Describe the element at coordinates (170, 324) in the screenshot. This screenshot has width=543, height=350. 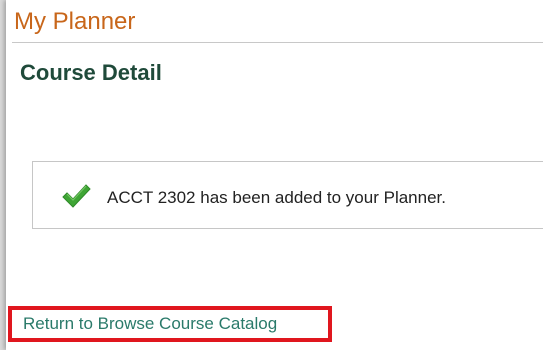
I see `return-to-browse-catalog-link: Return to Browse Course Catalog` at that location.